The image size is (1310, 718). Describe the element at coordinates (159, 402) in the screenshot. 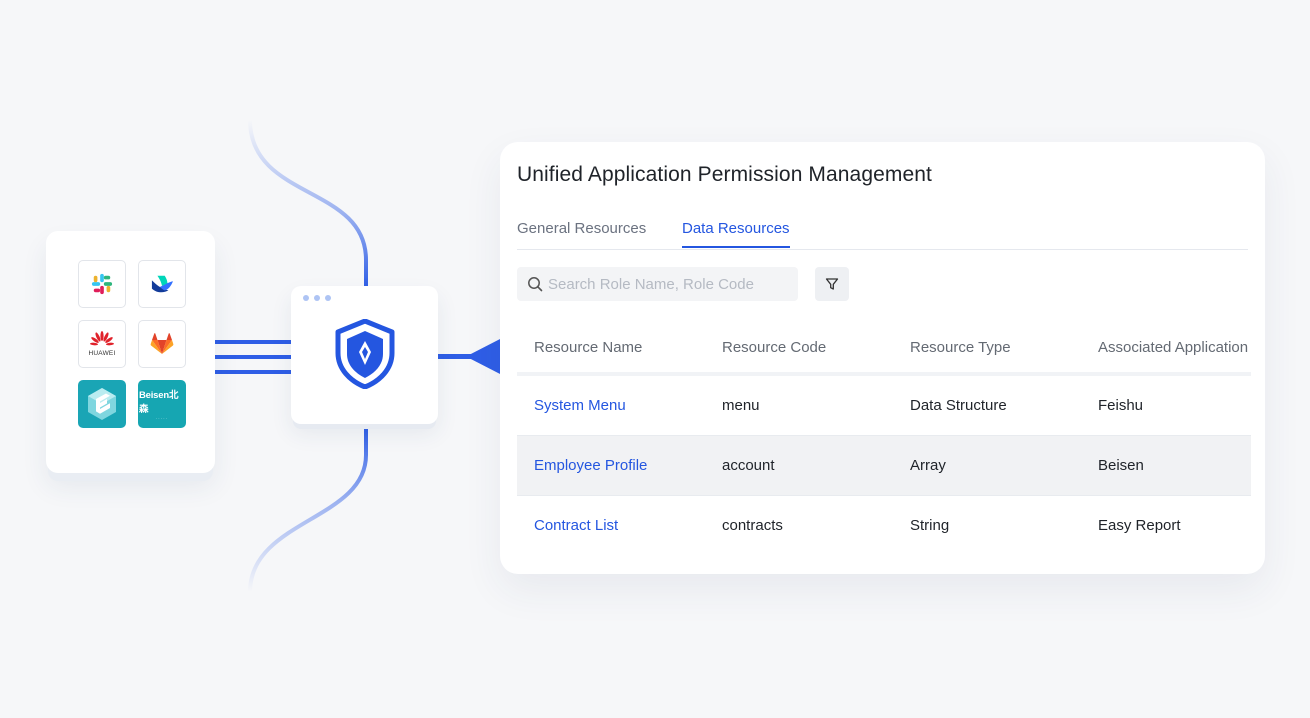

I see `beisen-label: Beisen北森` at that location.